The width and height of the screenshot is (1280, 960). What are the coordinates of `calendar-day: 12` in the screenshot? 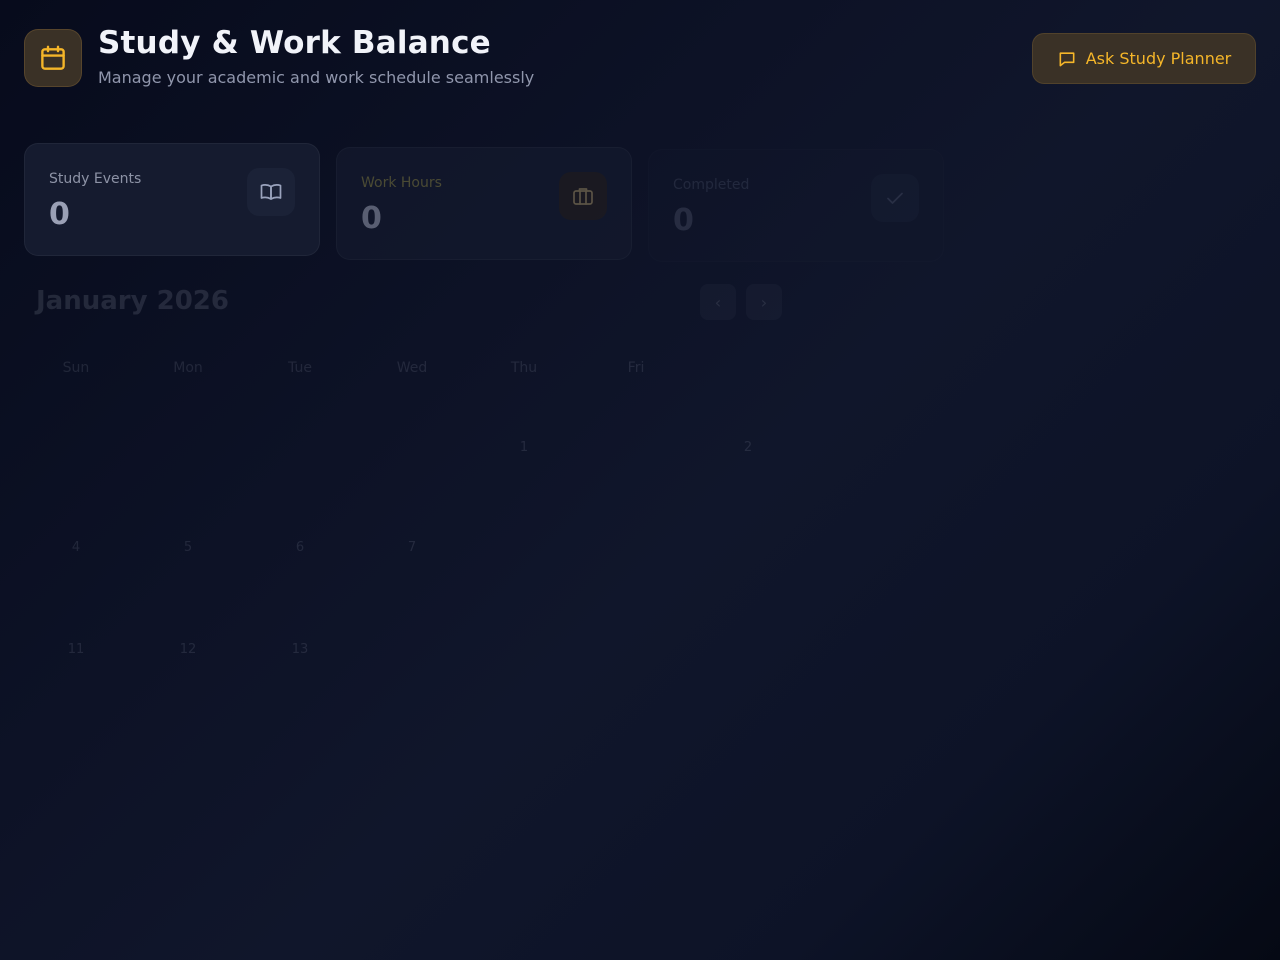 It's located at (188, 649).